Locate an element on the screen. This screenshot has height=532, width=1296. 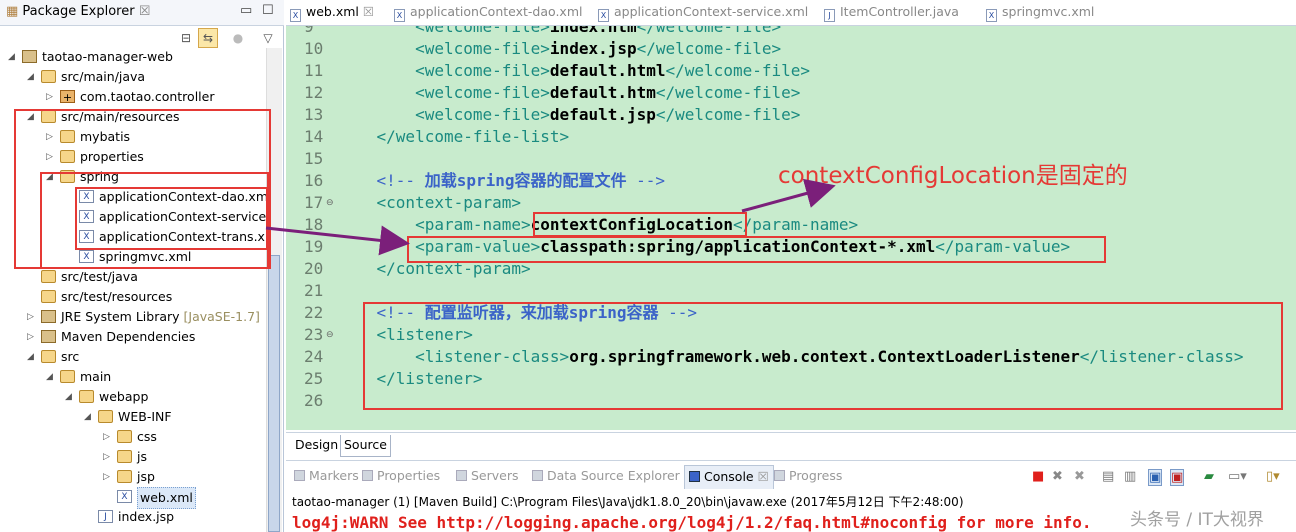
tree-item-label: src/main/java is located at coordinates (103, 77).